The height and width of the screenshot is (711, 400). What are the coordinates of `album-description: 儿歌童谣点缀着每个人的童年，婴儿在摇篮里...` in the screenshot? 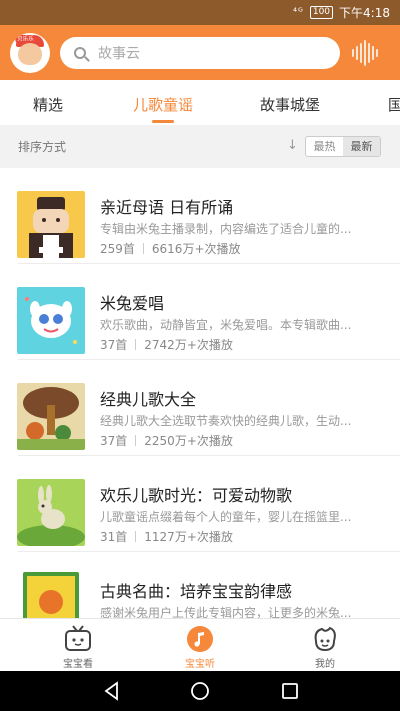 It's located at (226, 517).